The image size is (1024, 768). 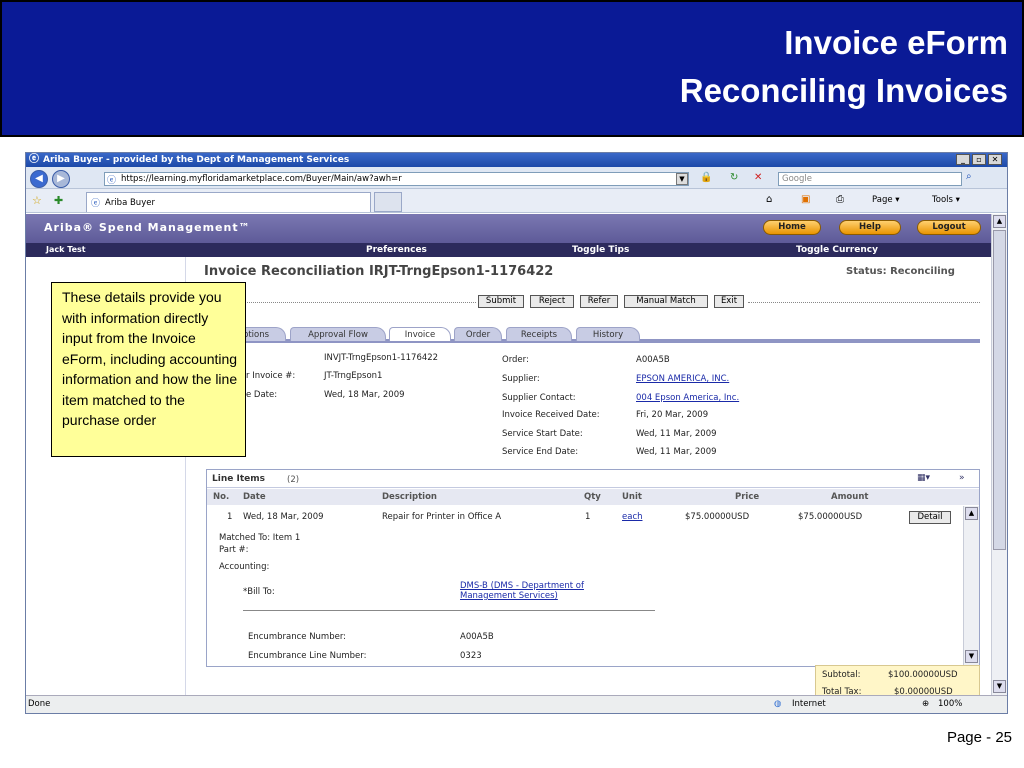 I want to click on row-price: $75.00000USD, so click(x=717, y=517).